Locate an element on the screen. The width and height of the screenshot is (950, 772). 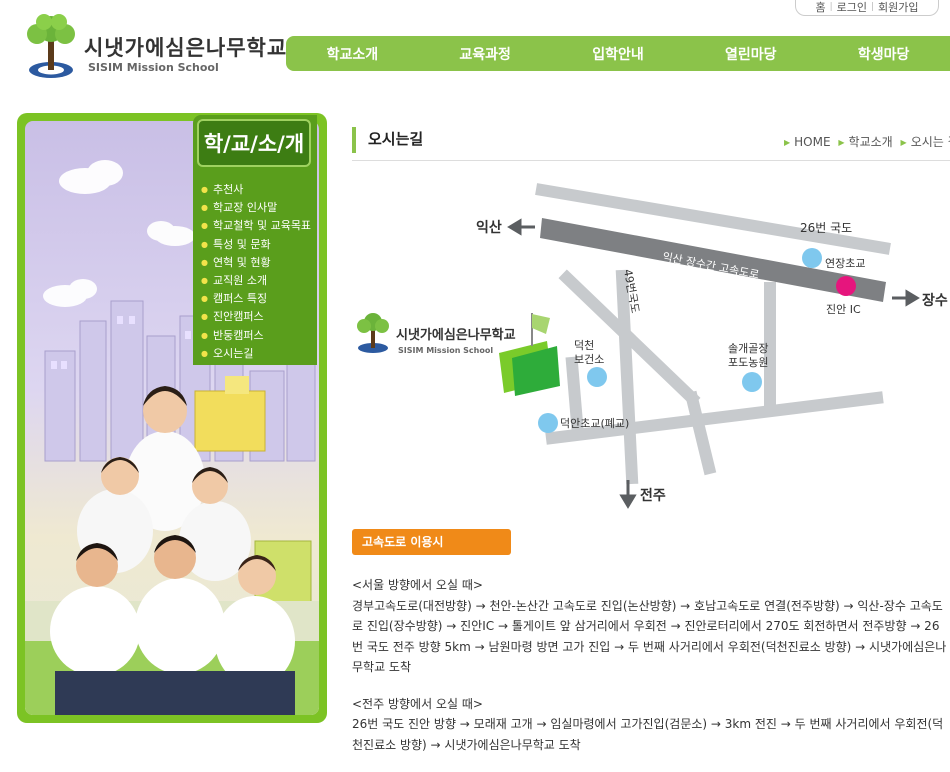
sidebar-item-philosophy: ● 학교철학 및 교육목표 is located at coordinates (256, 226).